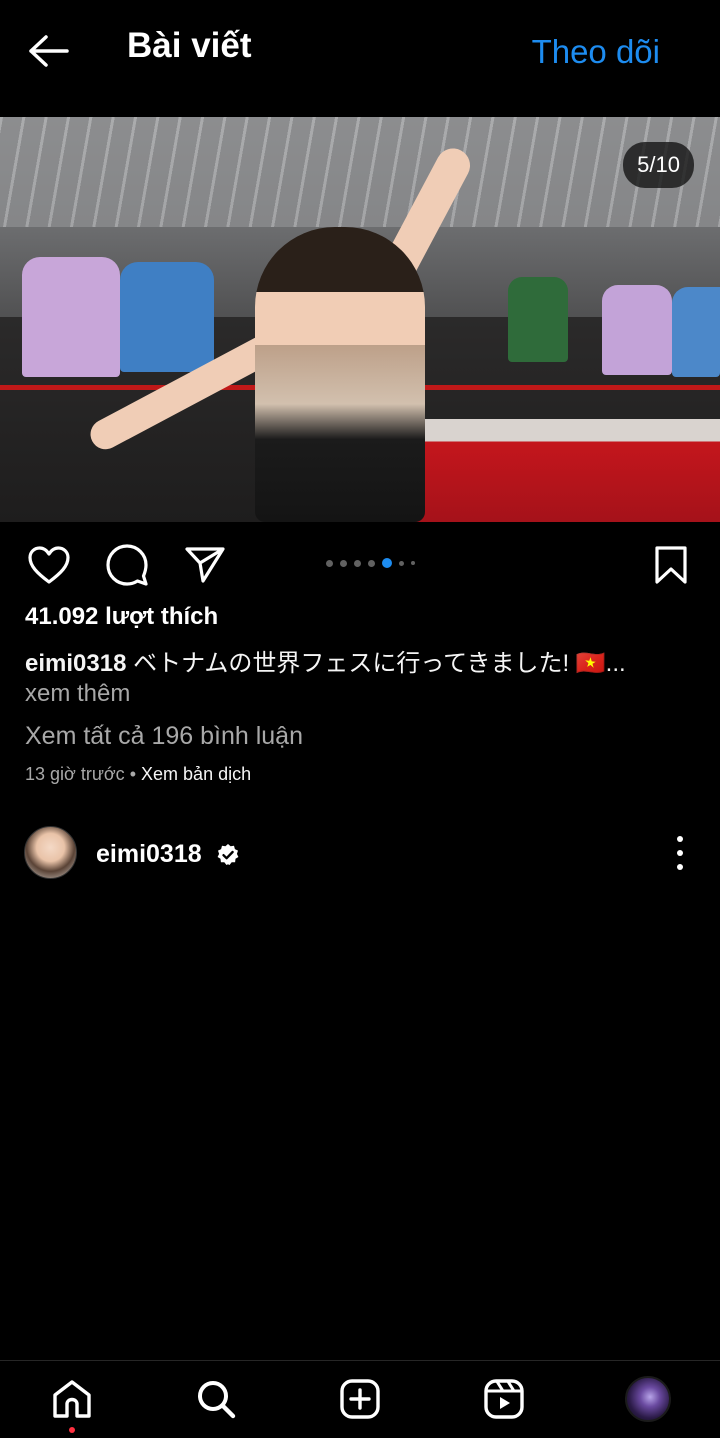 This screenshot has width=720, height=1438. Describe the element at coordinates (189, 45) in the screenshot. I see `page-title: Bài viết` at that location.